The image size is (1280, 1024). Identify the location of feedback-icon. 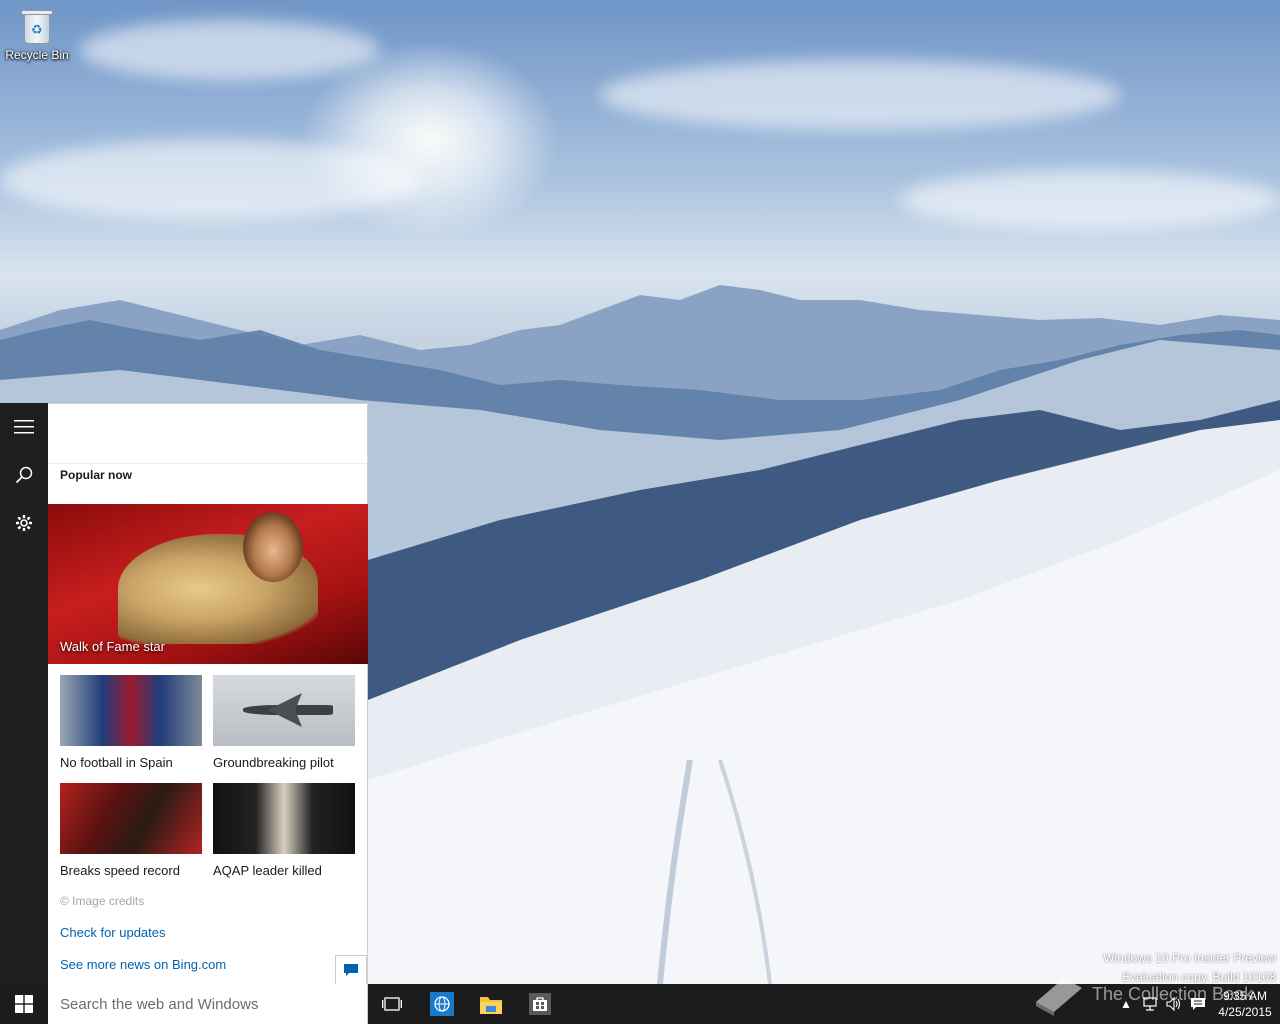
(351, 970).